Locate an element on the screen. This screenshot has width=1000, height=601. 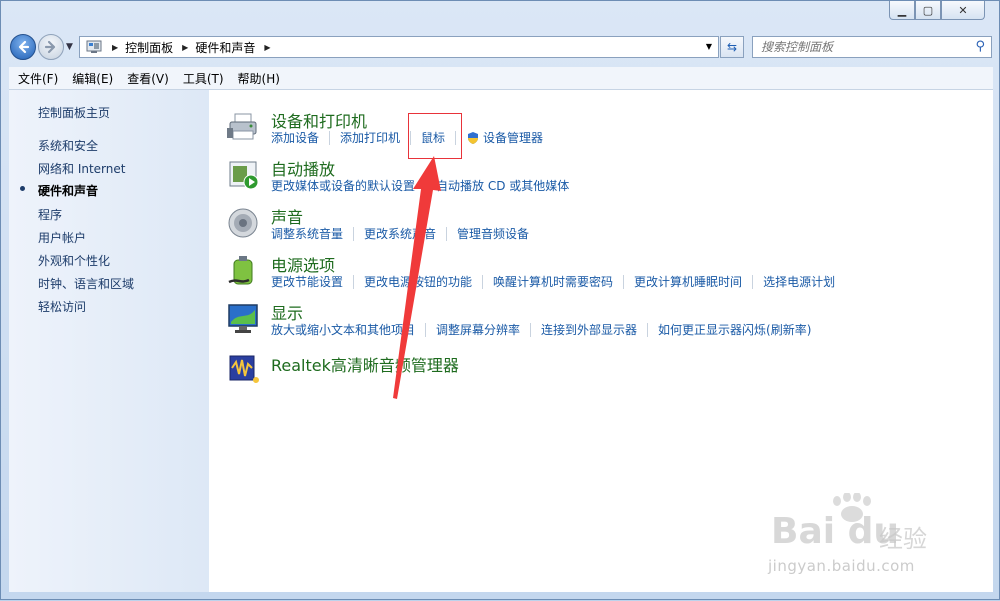
maximize-button: ▢ is located at coordinates (928, 10).